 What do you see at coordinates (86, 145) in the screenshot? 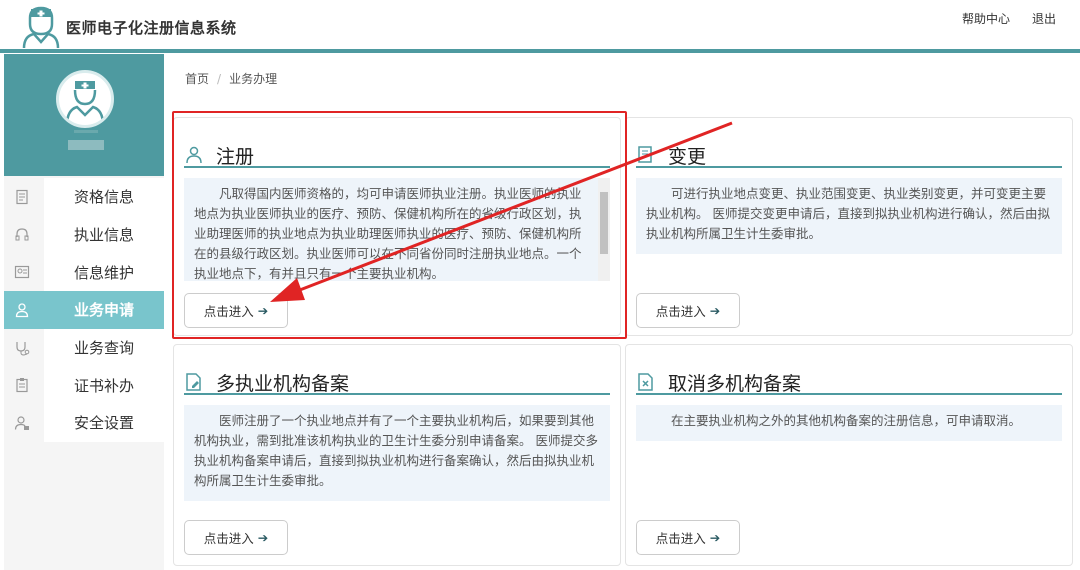
I see `profile-name-redacted` at bounding box center [86, 145].